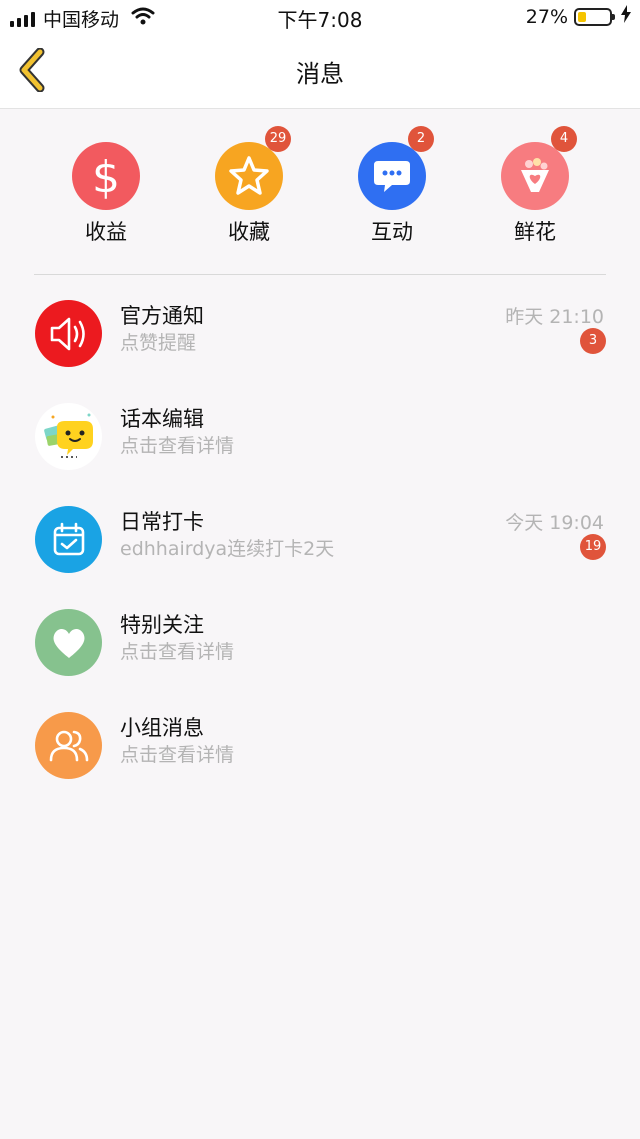 The image size is (640, 1139). I want to click on quick-label: 鲜花, so click(535, 232).